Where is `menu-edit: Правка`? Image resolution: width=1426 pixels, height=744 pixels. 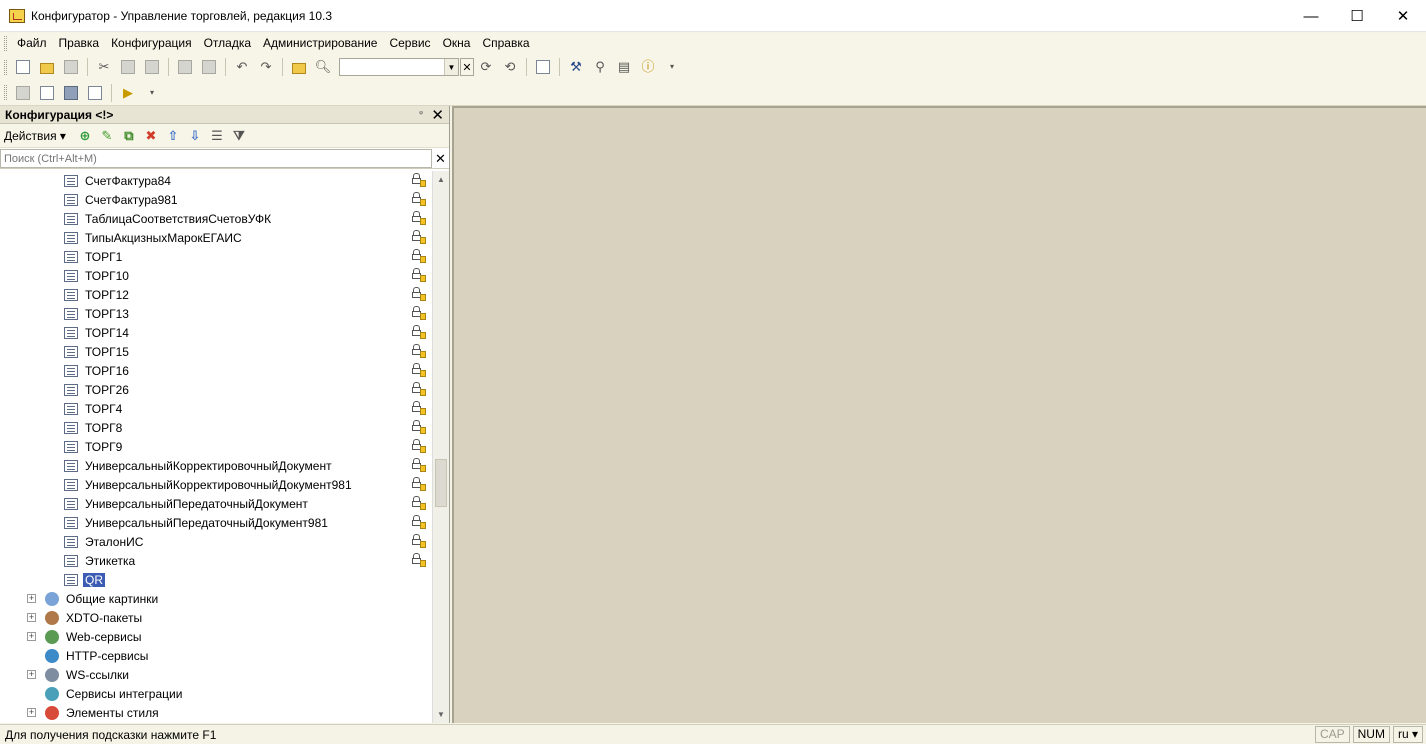
menu-edit: Правка is located at coordinates (79, 43).